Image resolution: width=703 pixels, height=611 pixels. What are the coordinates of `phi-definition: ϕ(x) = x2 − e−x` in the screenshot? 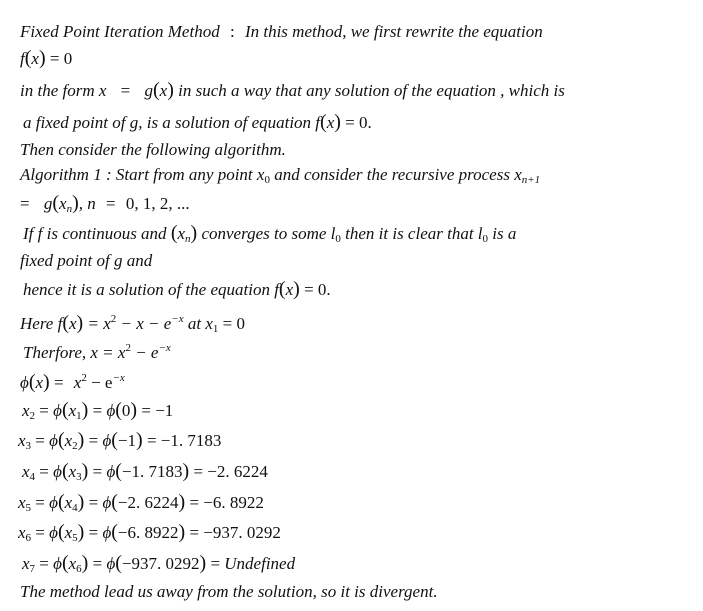 It's located at (72, 380).